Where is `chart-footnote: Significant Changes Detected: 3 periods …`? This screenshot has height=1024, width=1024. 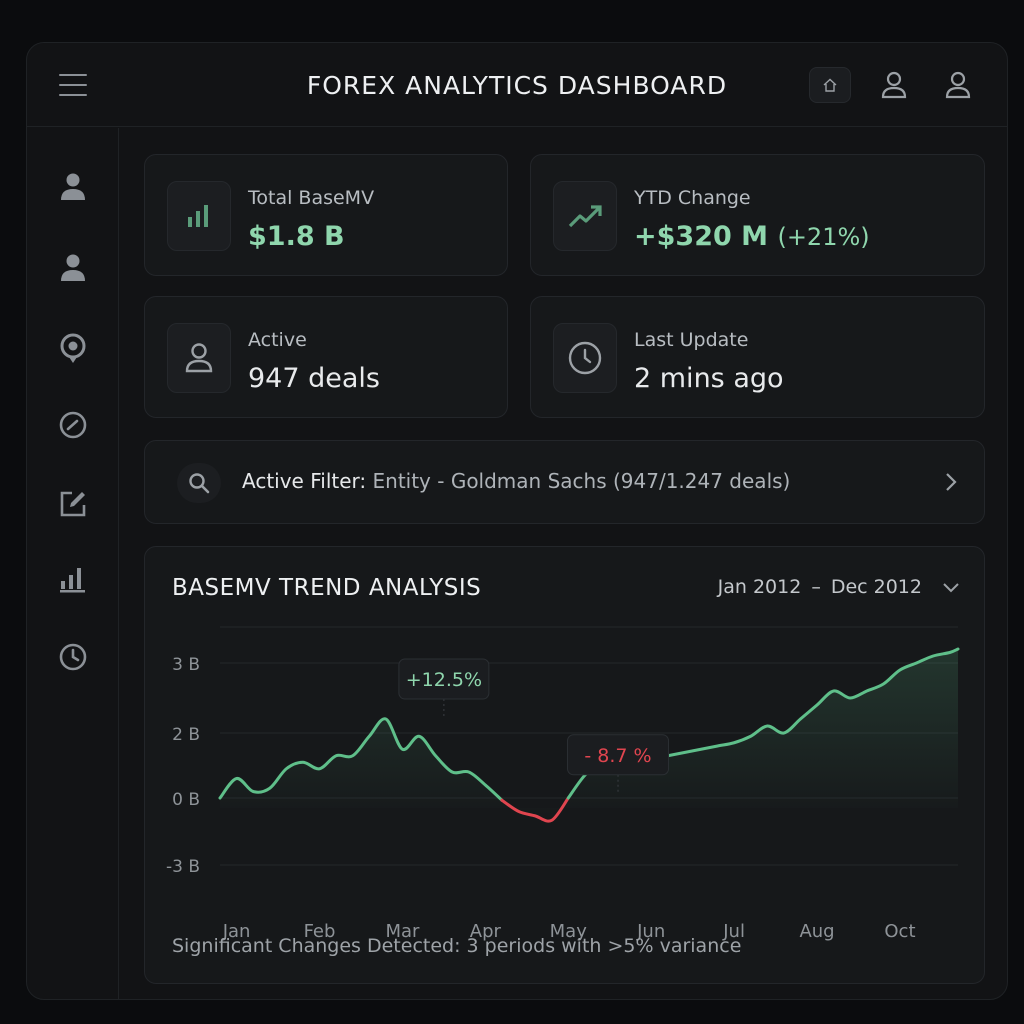 chart-footnote: Significant Changes Detected: 3 periods … is located at coordinates (457, 946).